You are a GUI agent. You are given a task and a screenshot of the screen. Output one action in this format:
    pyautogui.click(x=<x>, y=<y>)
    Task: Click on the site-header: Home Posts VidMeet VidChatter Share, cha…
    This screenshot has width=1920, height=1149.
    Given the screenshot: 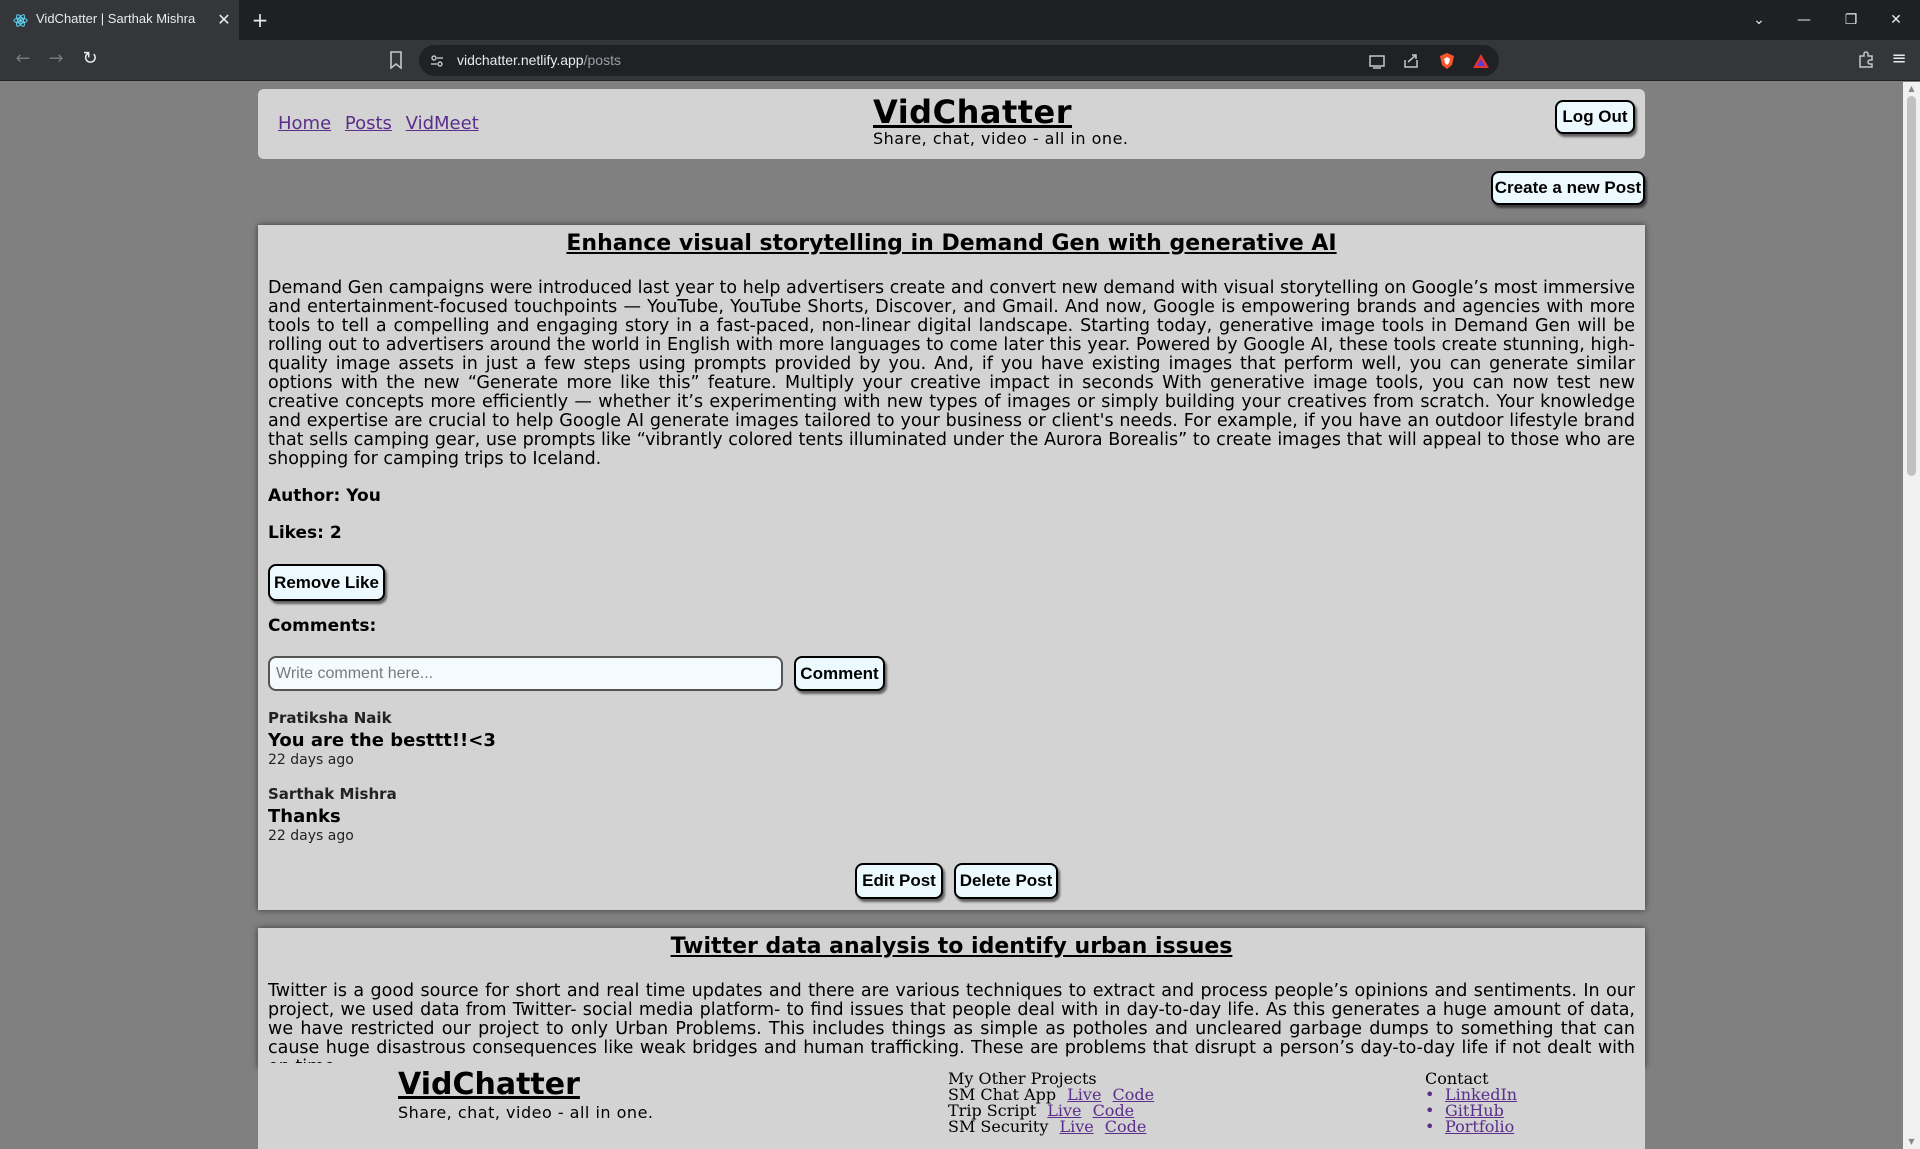 What is the action you would take?
    pyautogui.click(x=951, y=124)
    